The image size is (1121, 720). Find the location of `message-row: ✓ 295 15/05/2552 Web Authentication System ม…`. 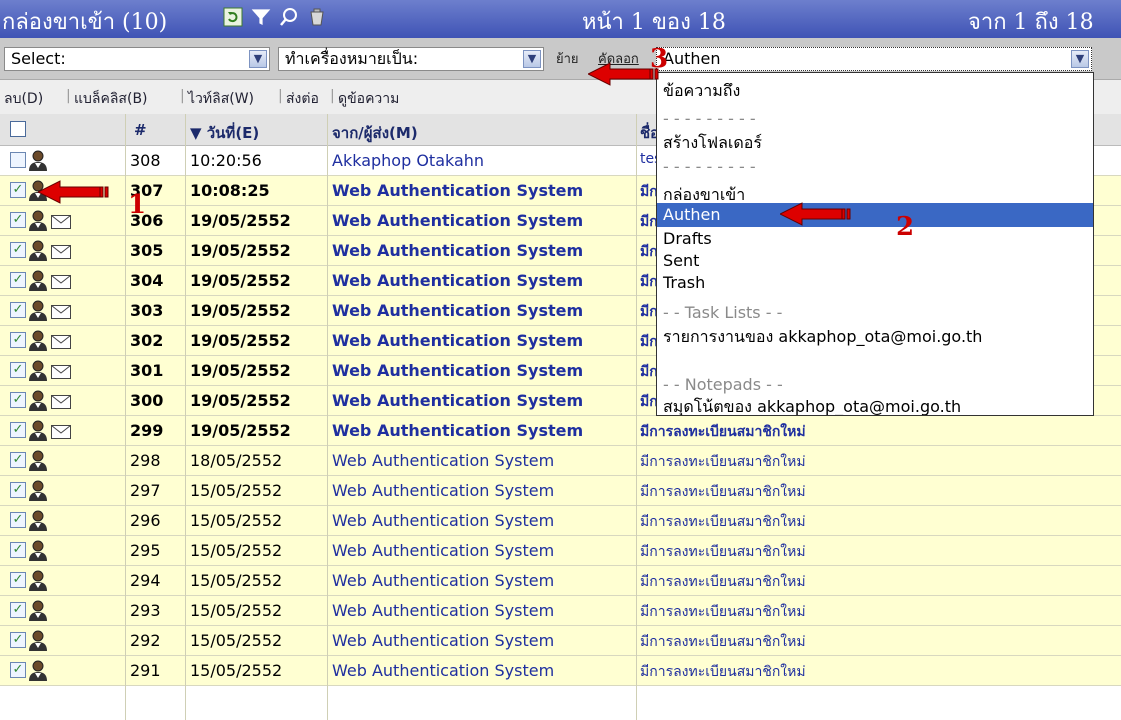

message-row: ✓ 295 15/05/2552 Web Authentication System ม… is located at coordinates (560, 551).